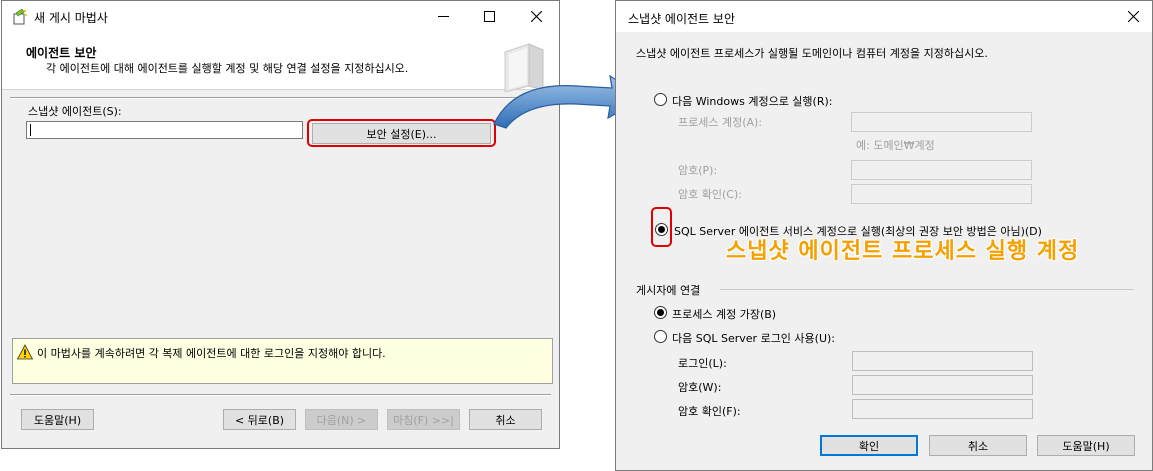 The image size is (1153, 471). What do you see at coordinates (57, 419) in the screenshot?
I see `wizard-help-button: 도움말(H)` at bounding box center [57, 419].